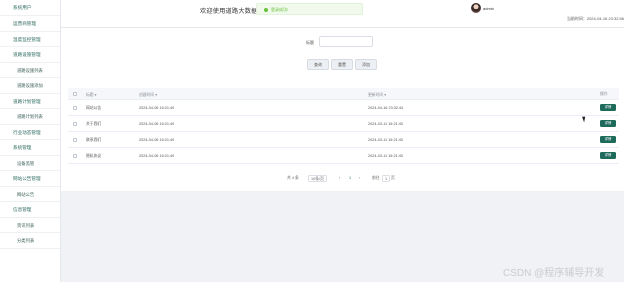 Image resolution: width=624 pixels, height=282 pixels. I want to click on sidebar-item-device-supervision: 设备监管, so click(30, 163).